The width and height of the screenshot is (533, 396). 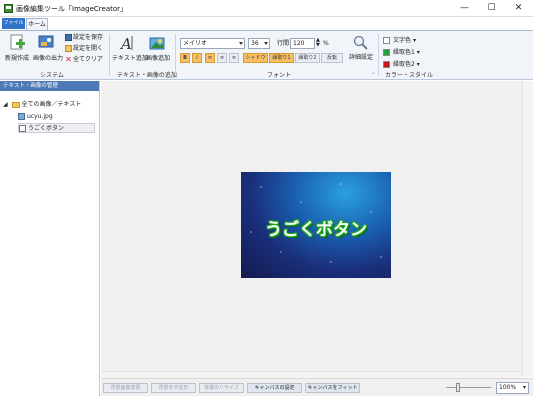 I want to click on add-text-icon: A, so click(x=126, y=43).